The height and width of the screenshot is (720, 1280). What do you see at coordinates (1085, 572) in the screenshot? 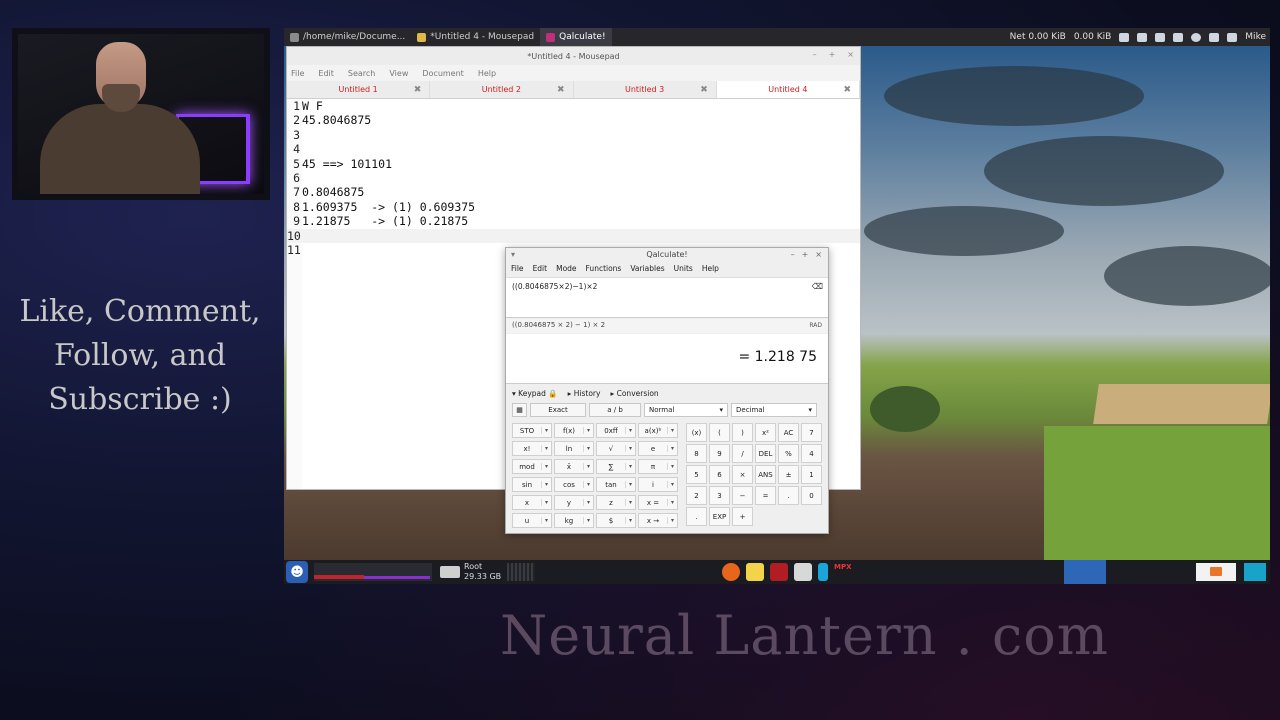
I see `active-window-button` at bounding box center [1085, 572].